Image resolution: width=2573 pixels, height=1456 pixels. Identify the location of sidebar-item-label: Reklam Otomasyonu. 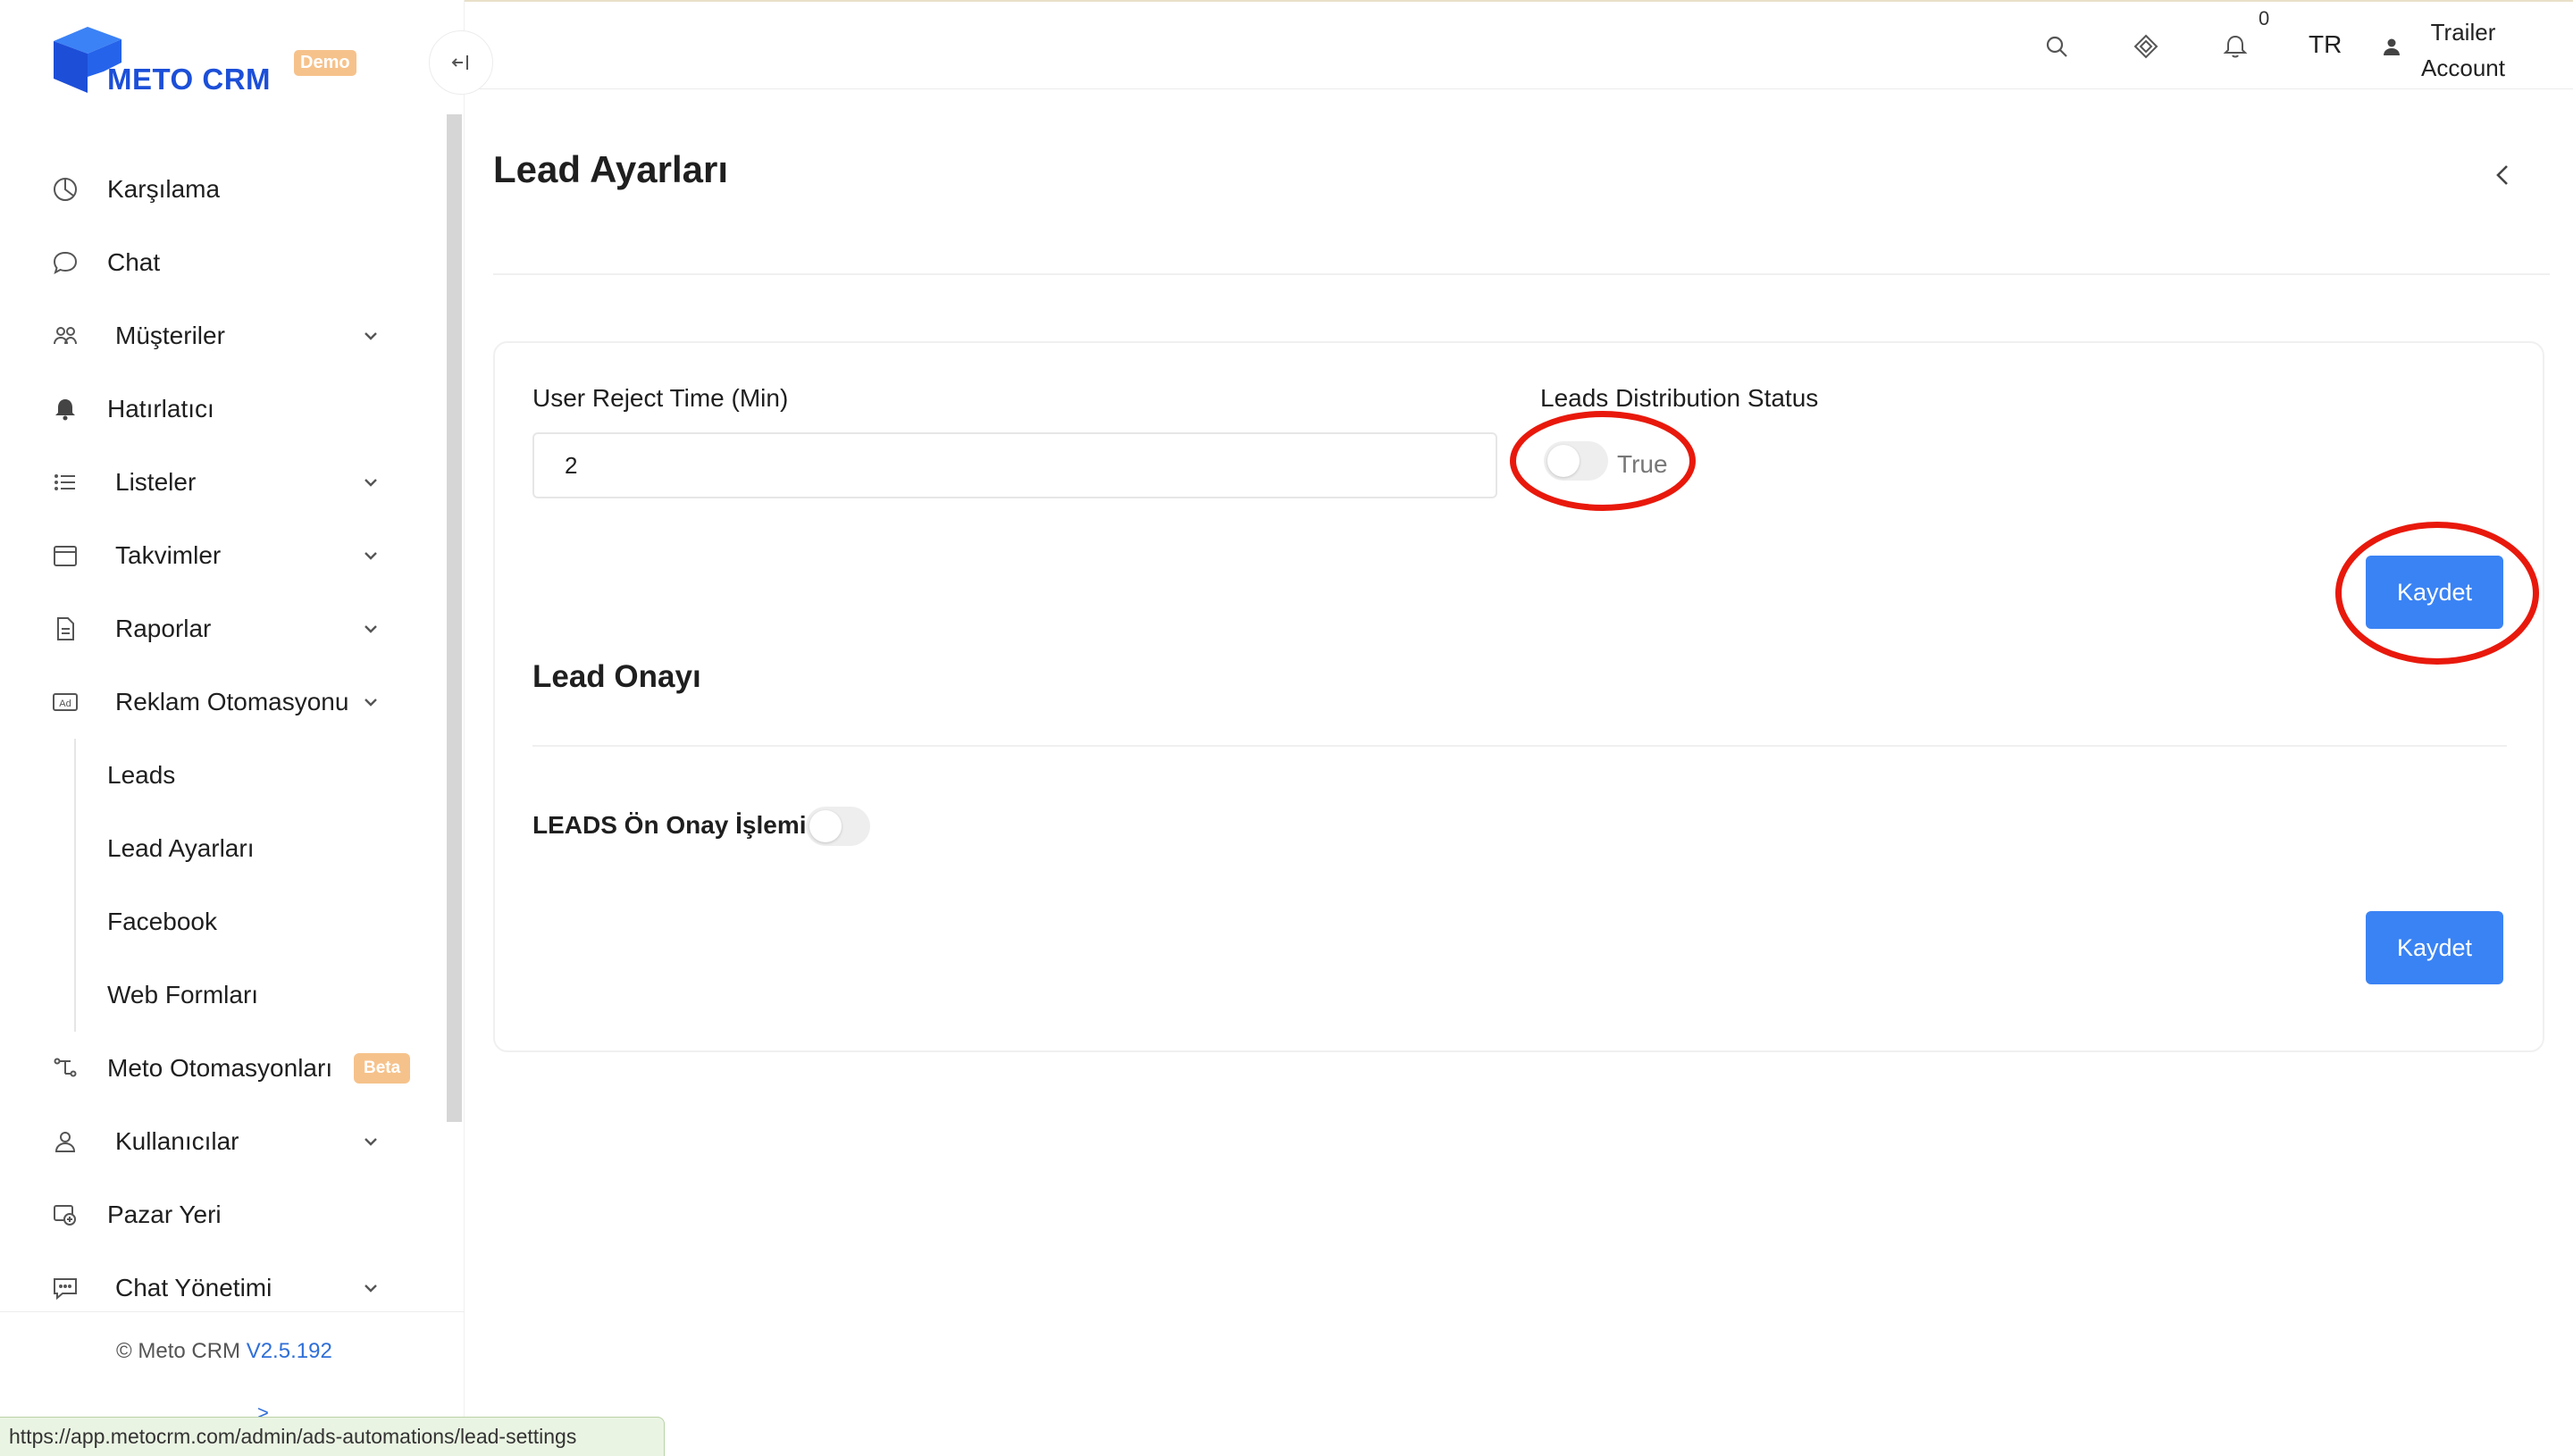
(232, 701).